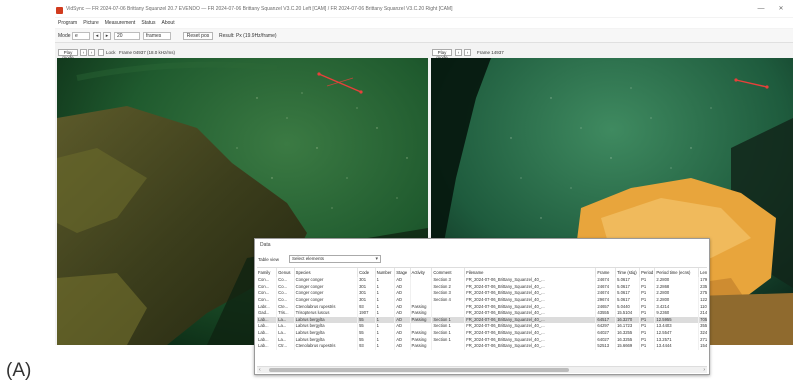 The height and width of the screenshot is (385, 793). I want to click on column-header: Frame, so click(606, 272).